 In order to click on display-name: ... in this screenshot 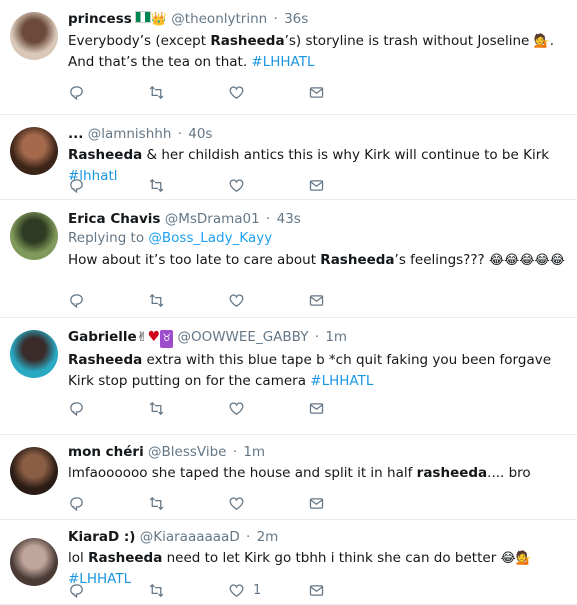, I will do `click(75, 134)`.